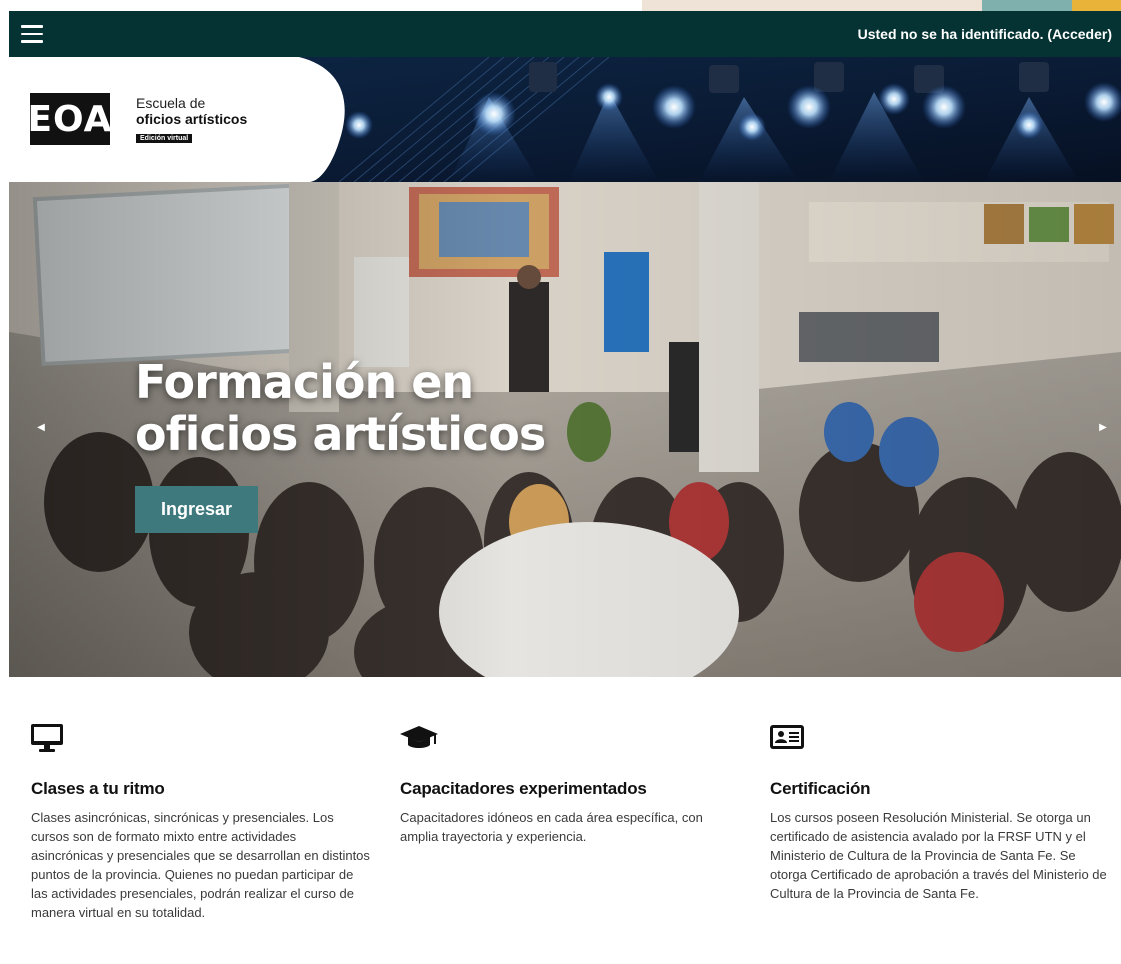  Describe the element at coordinates (1079, 34) in the screenshot. I see `login-link: (Acceder)` at that location.